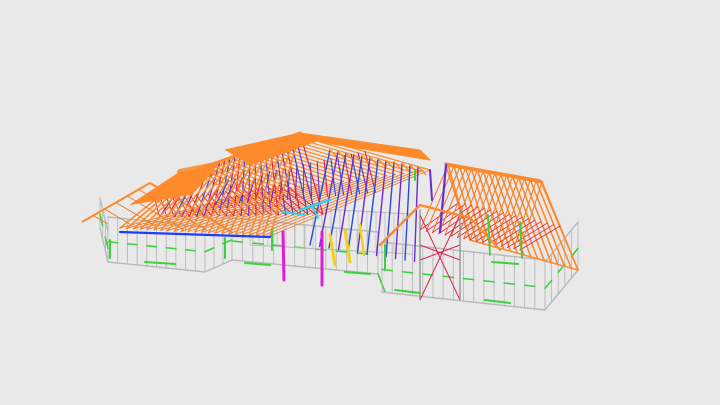  I want to click on wall-left-return-nogging, so click(209, 249).